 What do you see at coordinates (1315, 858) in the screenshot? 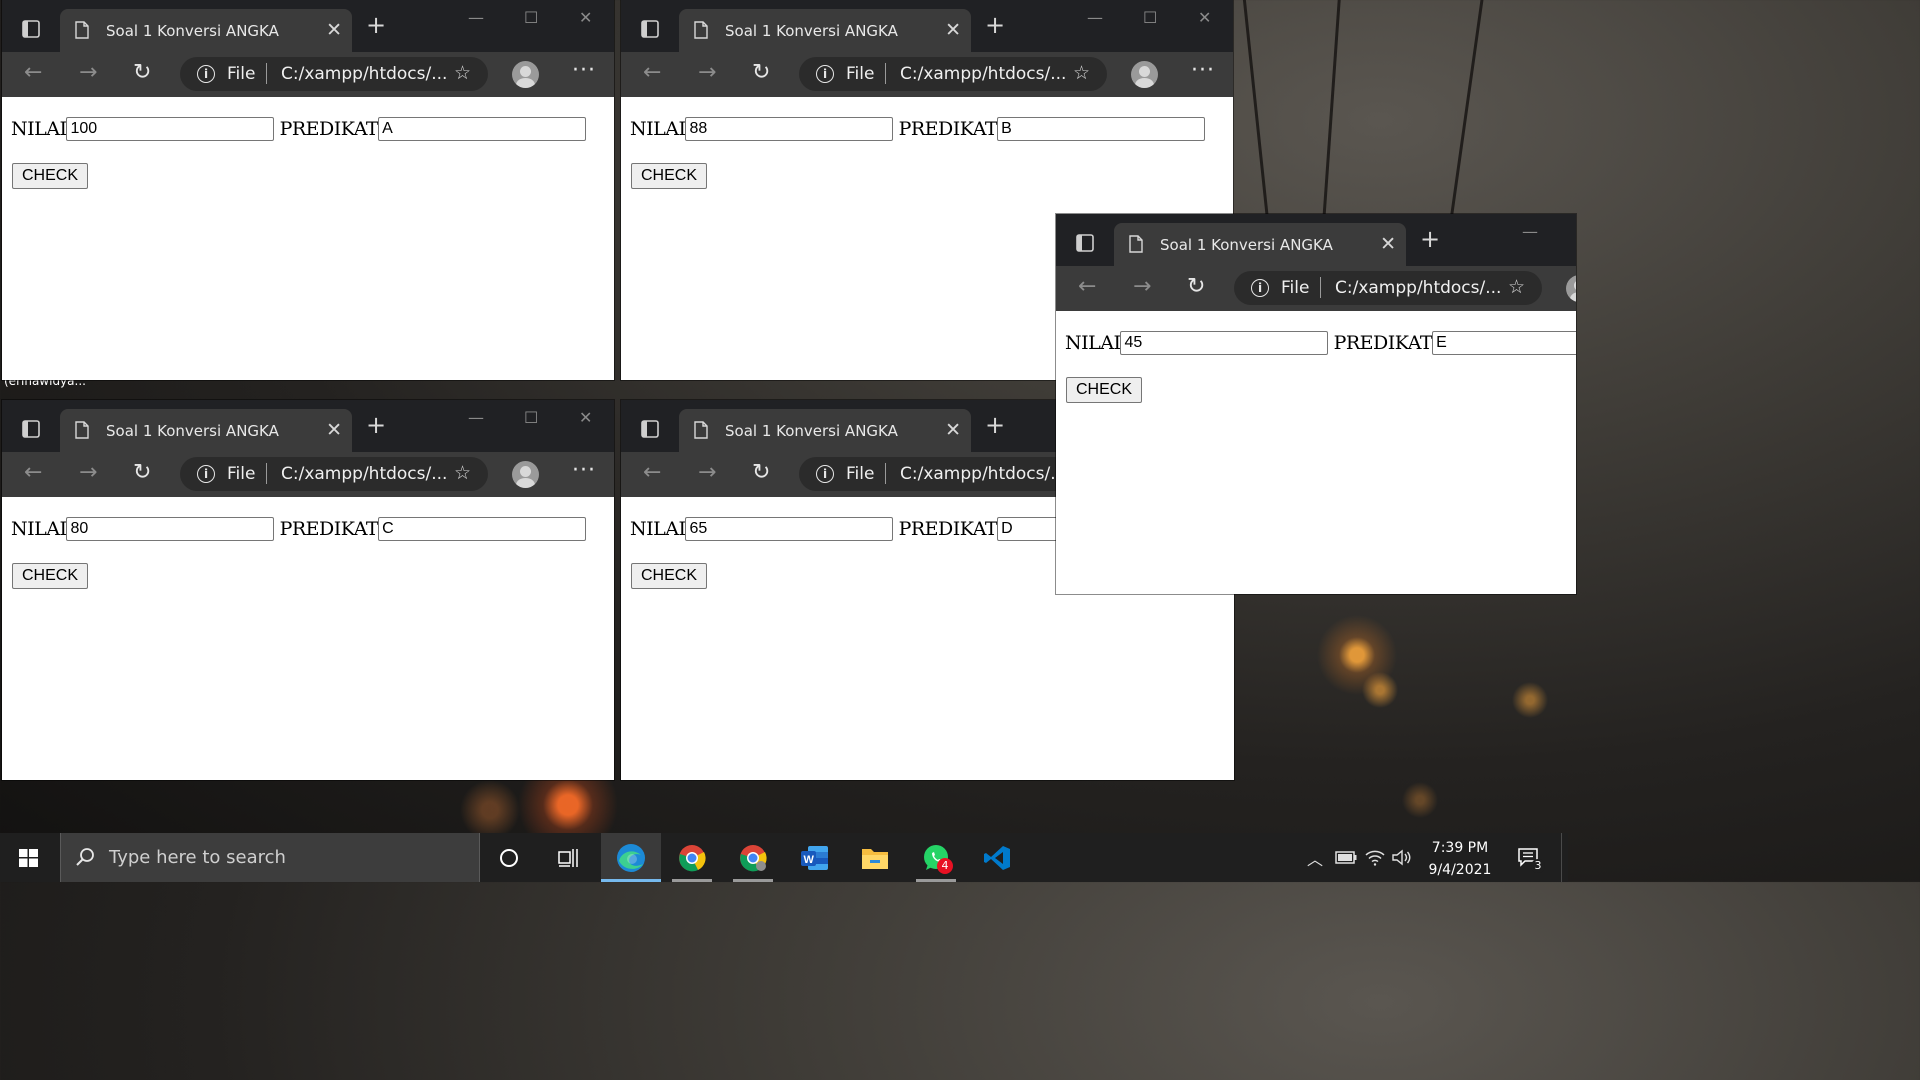
I see `show-hidden-icons-chevron-up-icon: ︿` at bounding box center [1315, 858].